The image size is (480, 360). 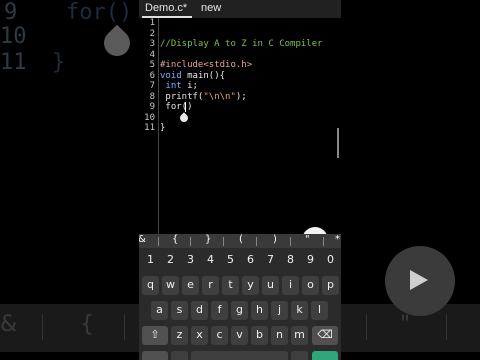 I want to click on bg-key-quote: ", so click(x=405, y=324).